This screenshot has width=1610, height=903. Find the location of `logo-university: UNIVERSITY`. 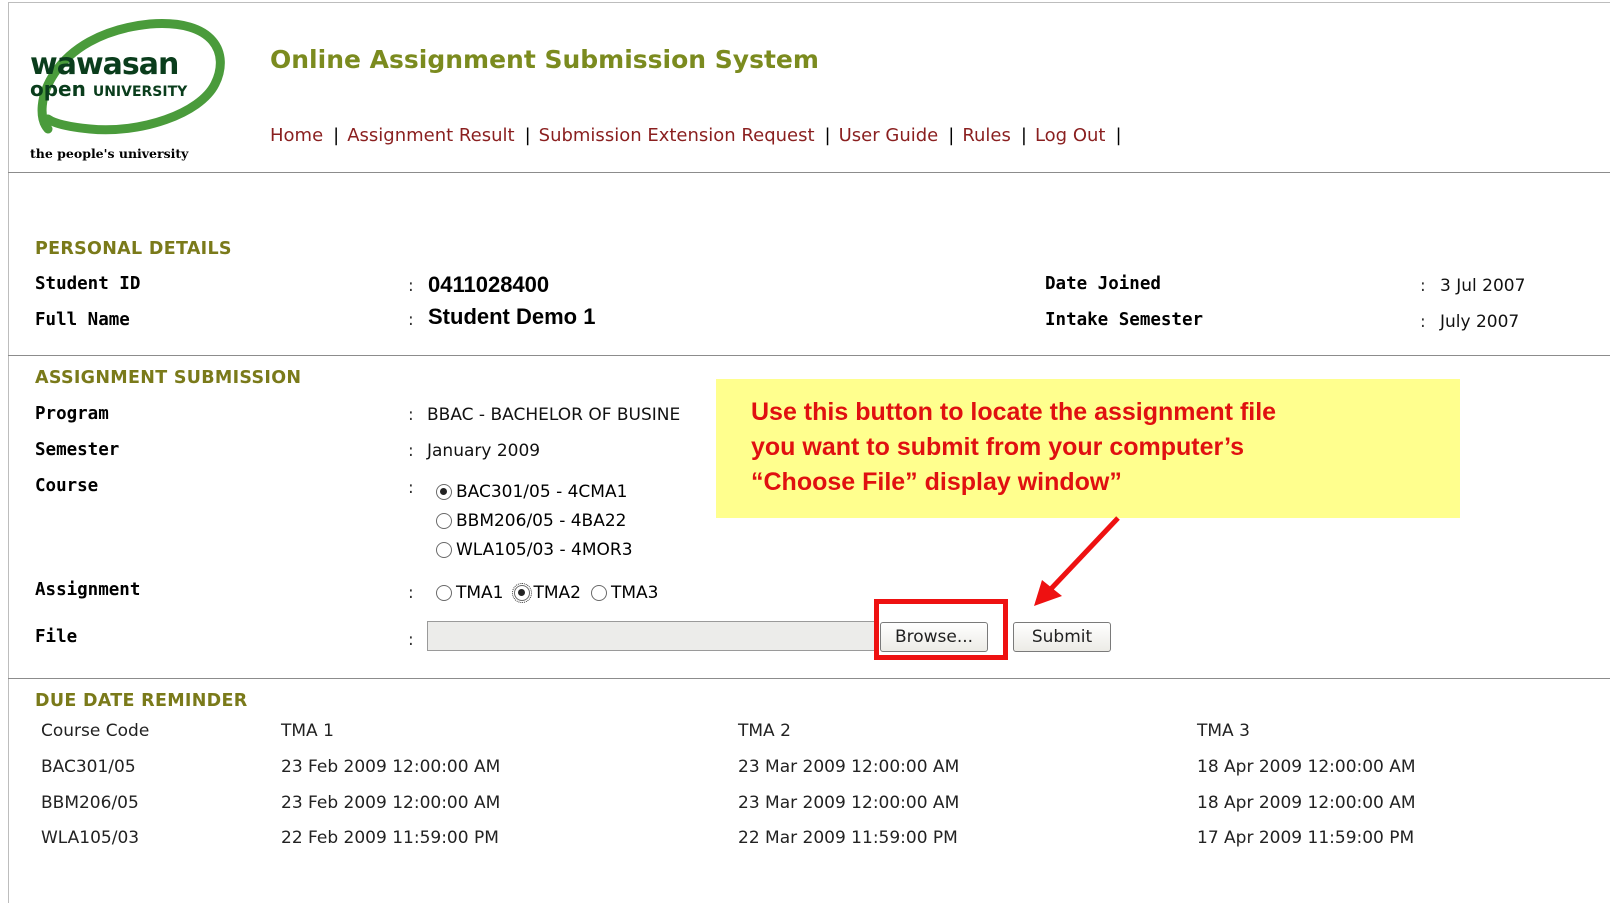

logo-university: UNIVERSITY is located at coordinates (140, 92).